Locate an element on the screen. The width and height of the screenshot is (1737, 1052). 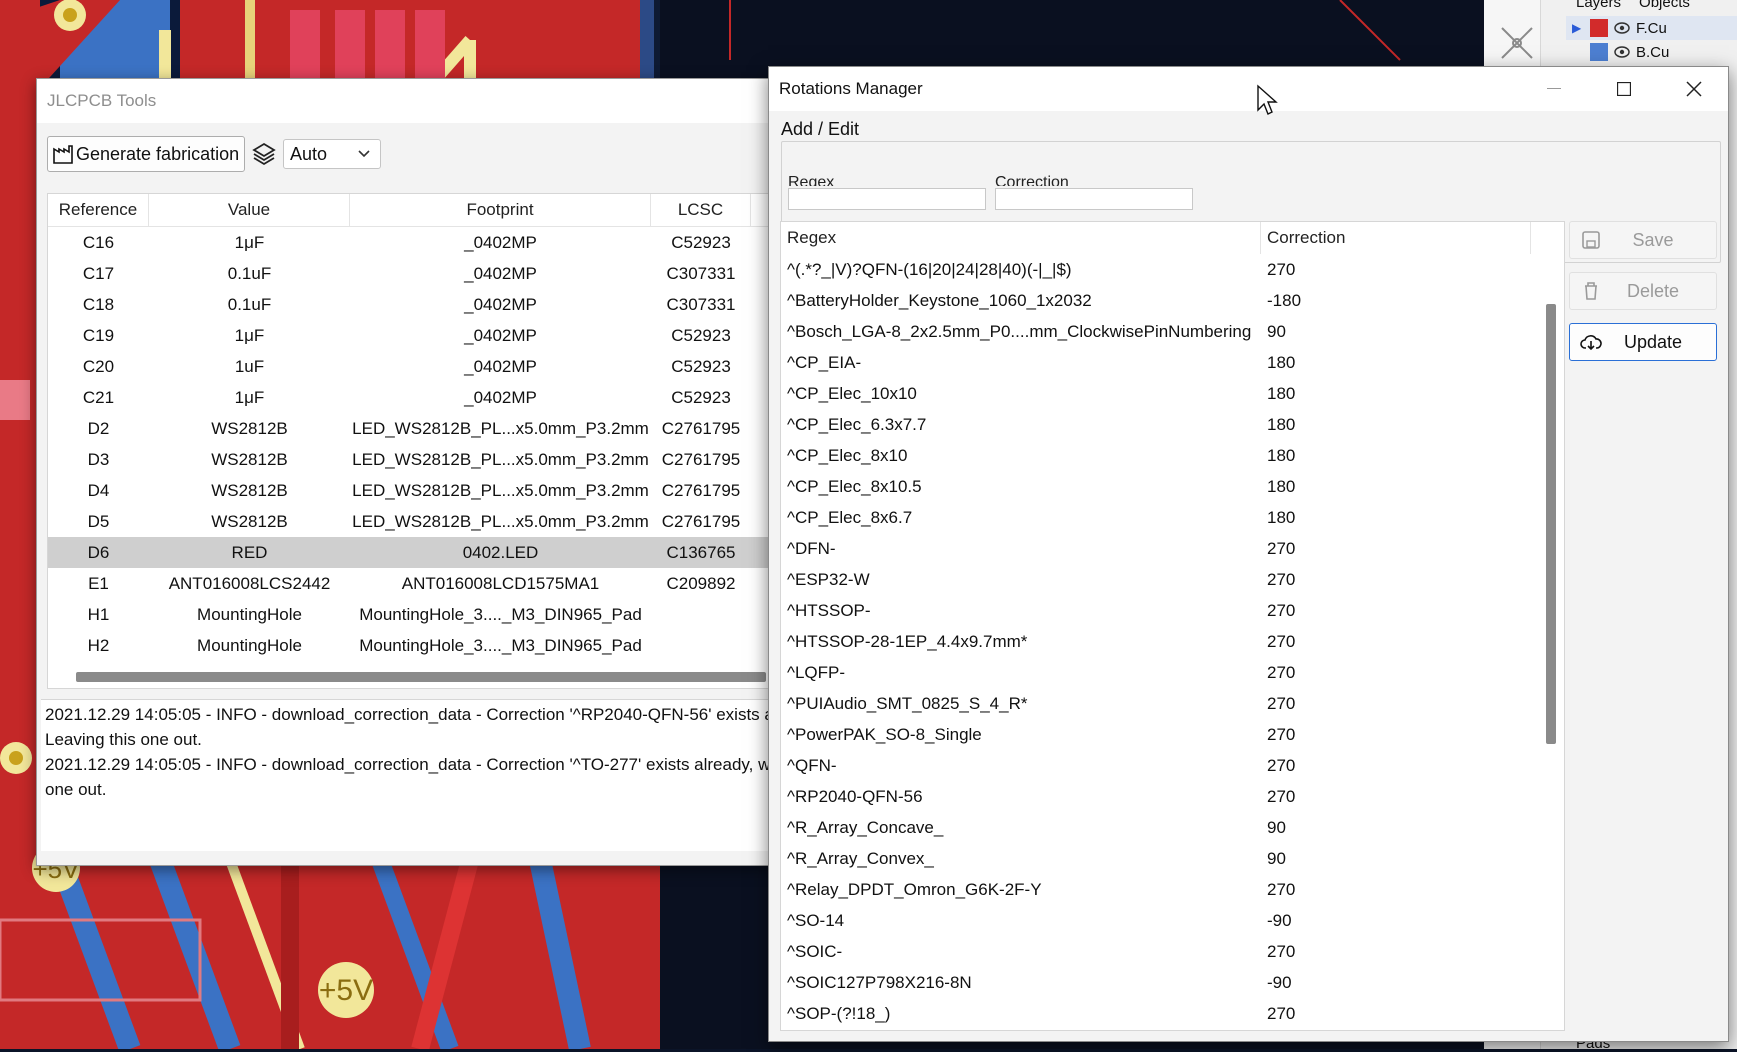
correction-input is located at coordinates (1094, 199).